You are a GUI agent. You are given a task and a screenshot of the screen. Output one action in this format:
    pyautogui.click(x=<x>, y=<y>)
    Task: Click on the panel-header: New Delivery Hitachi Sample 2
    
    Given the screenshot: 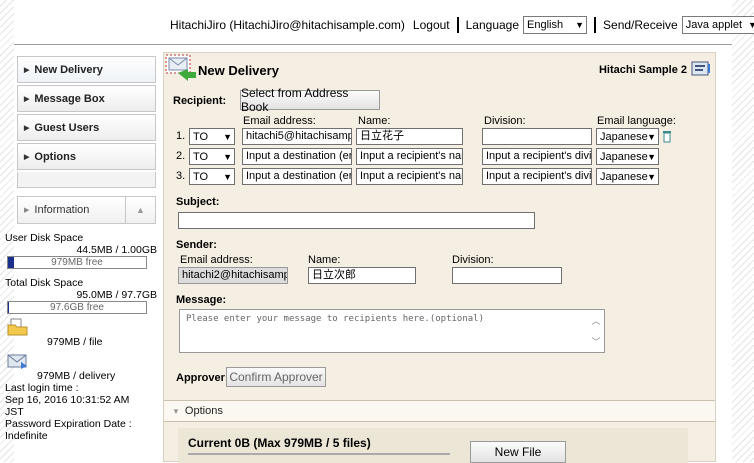 What is the action you would take?
    pyautogui.click(x=439, y=69)
    